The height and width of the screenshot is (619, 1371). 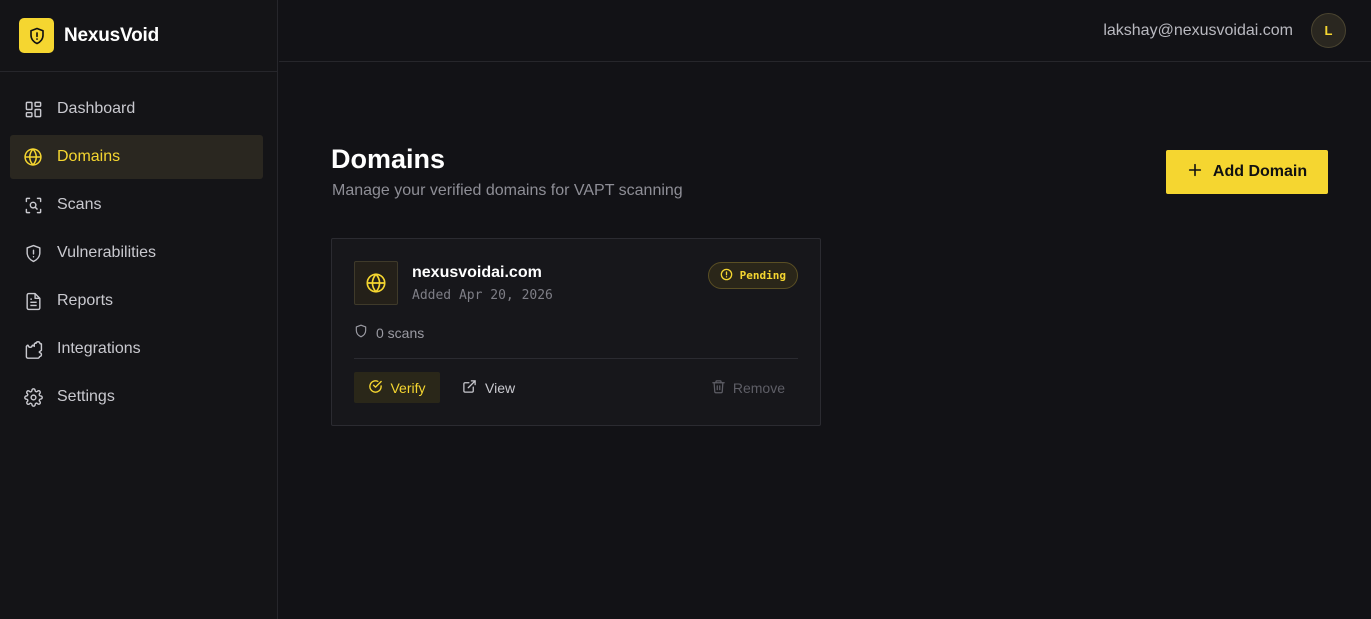 What do you see at coordinates (33, 205) in the screenshot?
I see `scan-icon` at bounding box center [33, 205].